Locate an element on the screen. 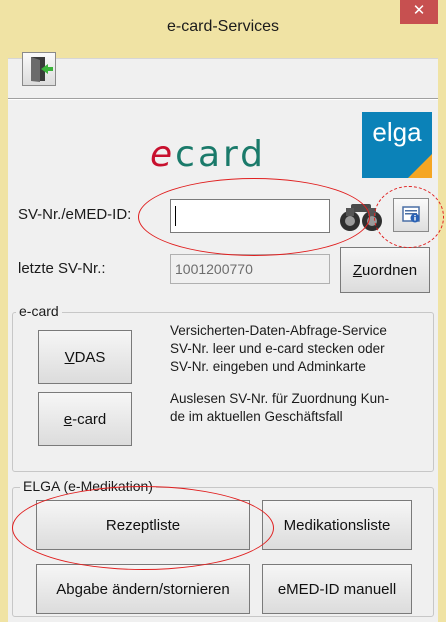  info-card-icon is located at coordinates (411, 214).